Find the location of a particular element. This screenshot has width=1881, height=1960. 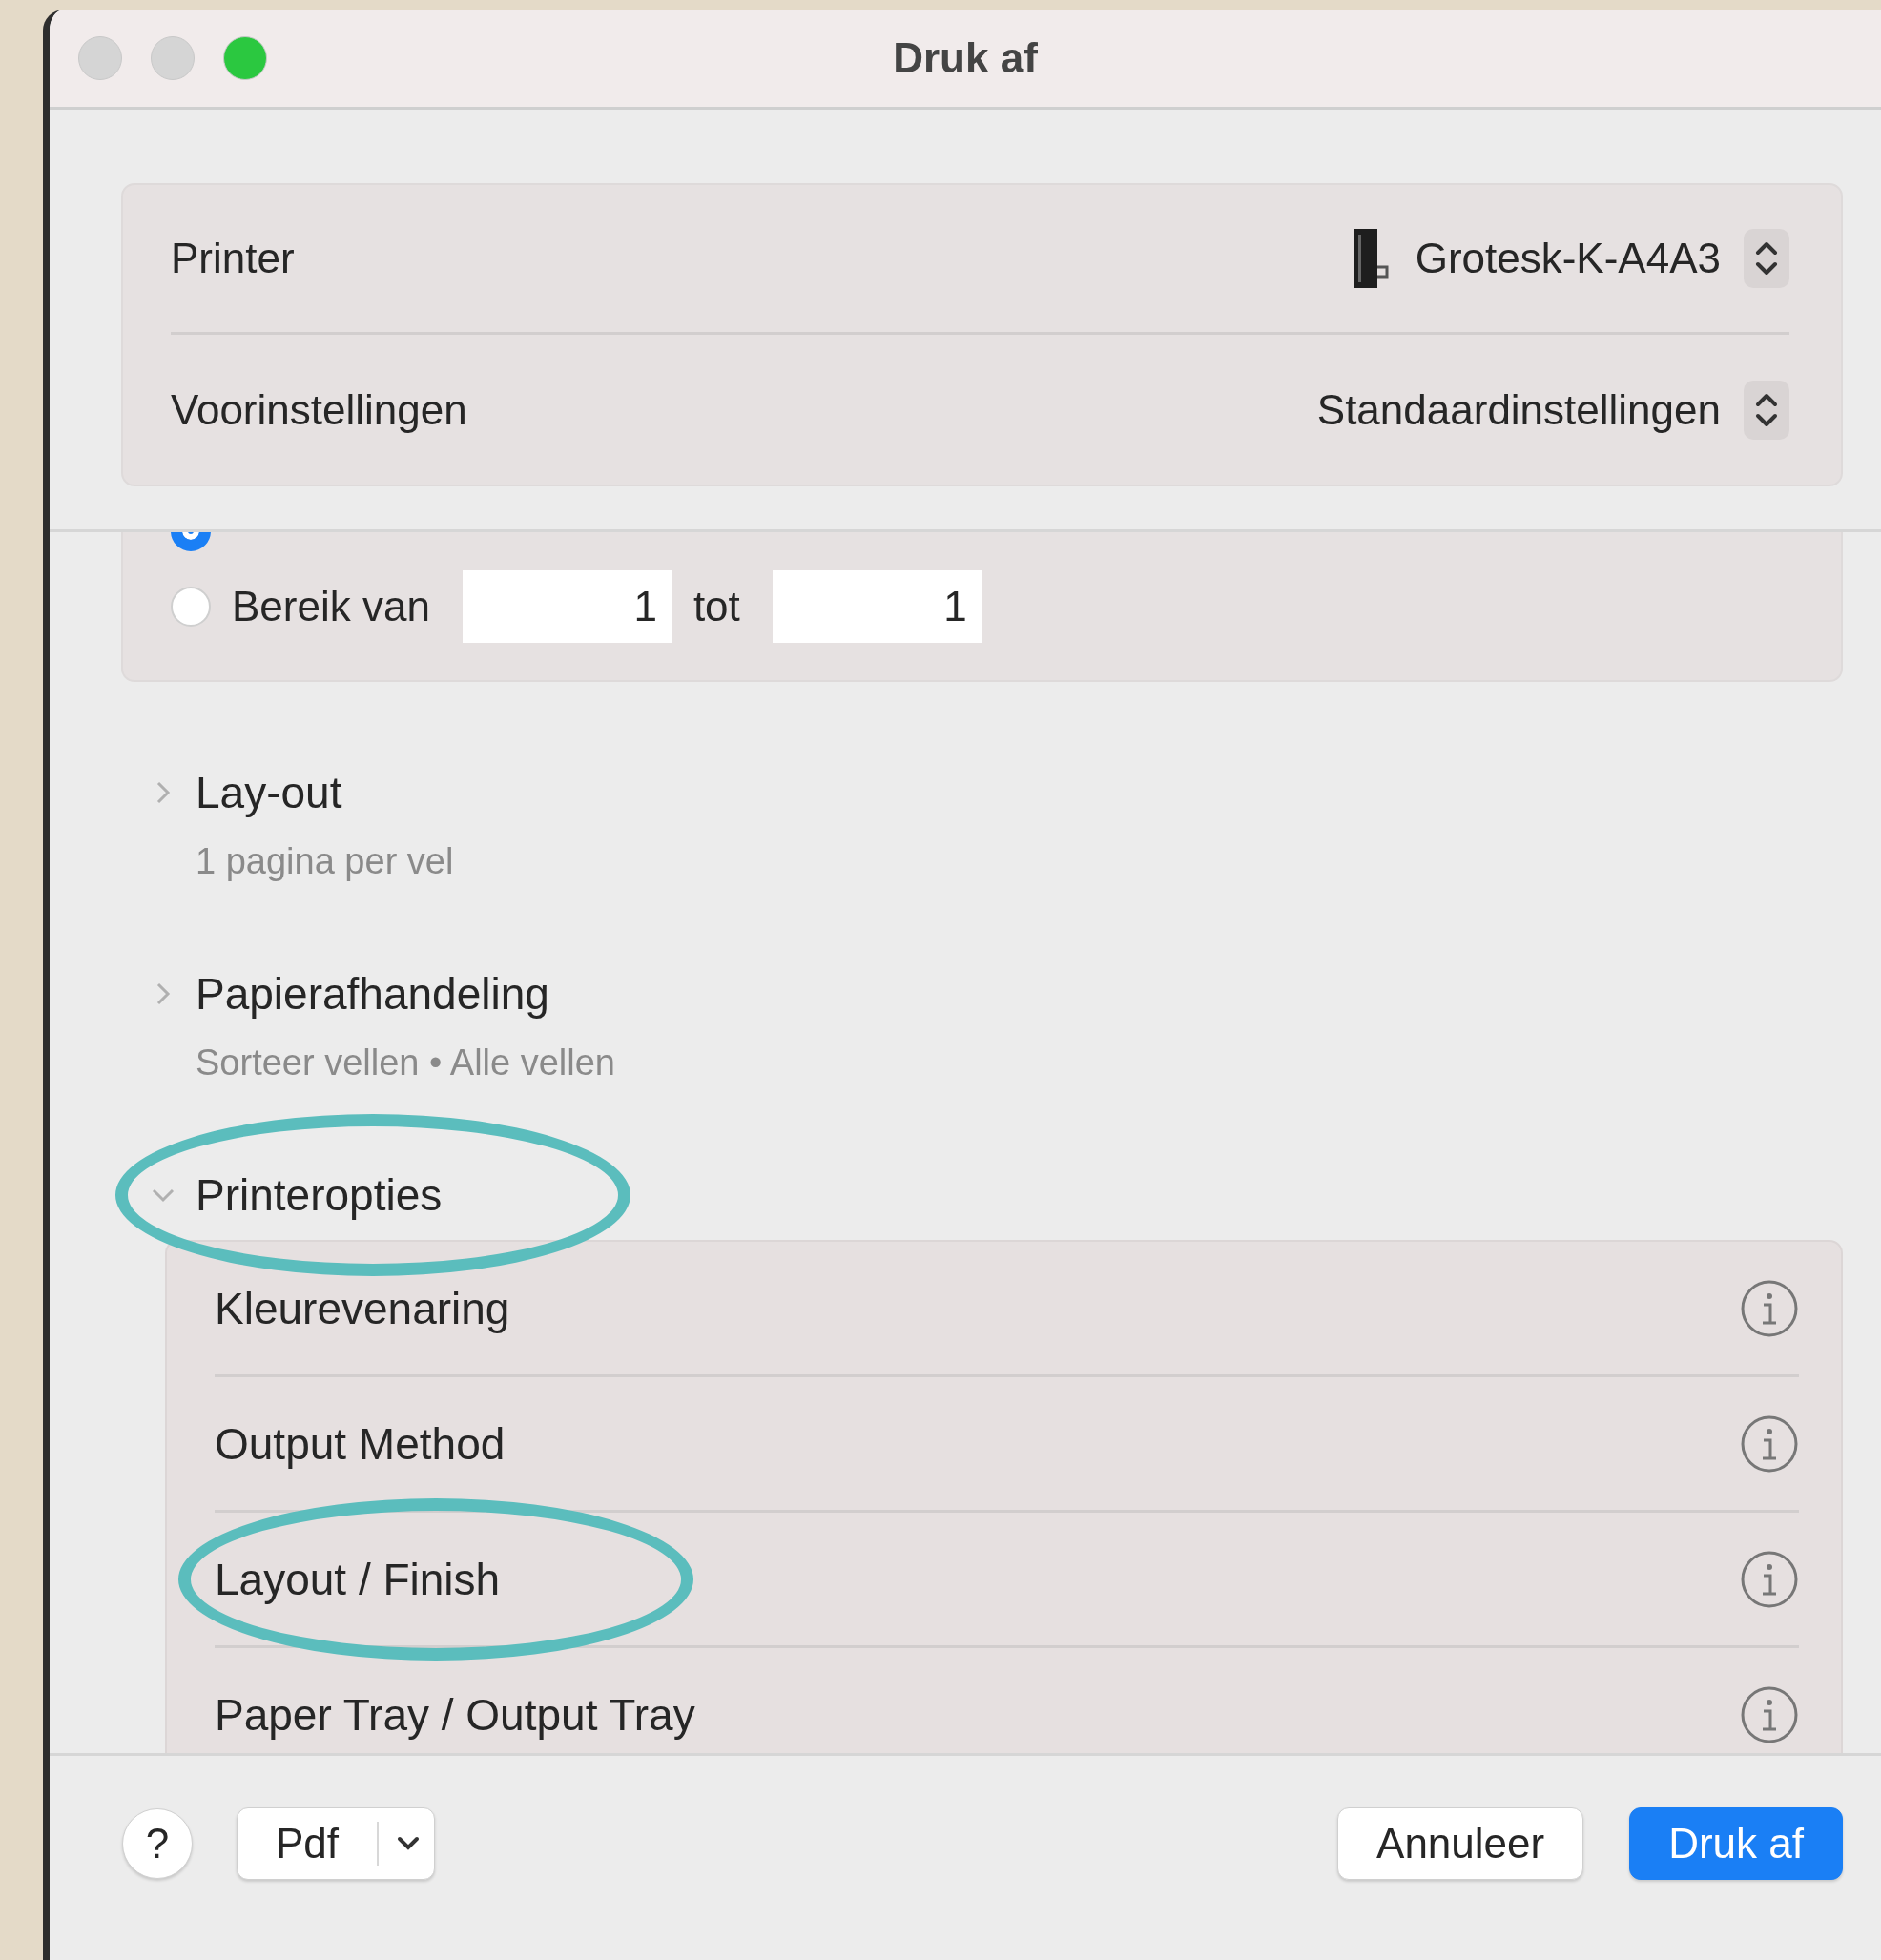

caret-icon is located at coordinates (409, 1843).